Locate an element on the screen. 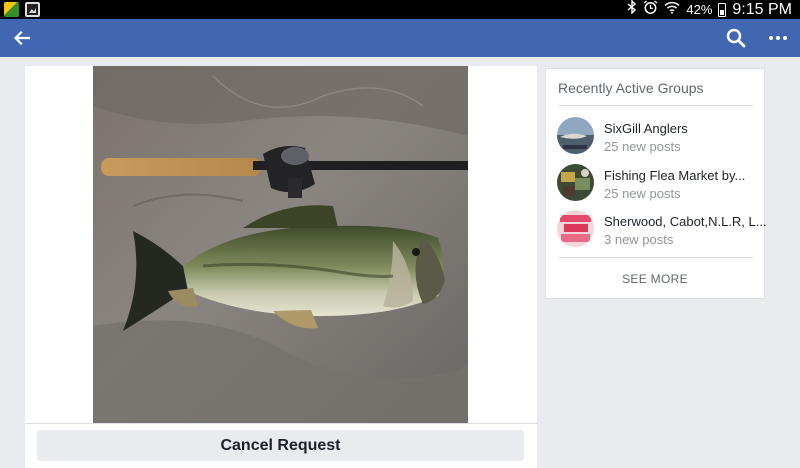 This screenshot has height=468, width=800. group-item-sherwood-cabot: Sherwood, Cabot,N.L.R, L... 3 new posts is located at coordinates (662, 231).